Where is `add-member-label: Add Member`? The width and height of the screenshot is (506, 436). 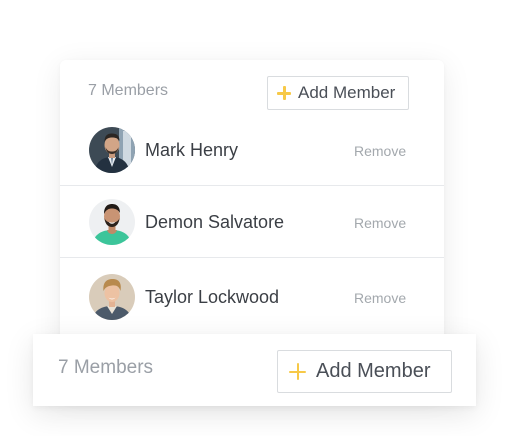
add-member-label: Add Member is located at coordinates (347, 92).